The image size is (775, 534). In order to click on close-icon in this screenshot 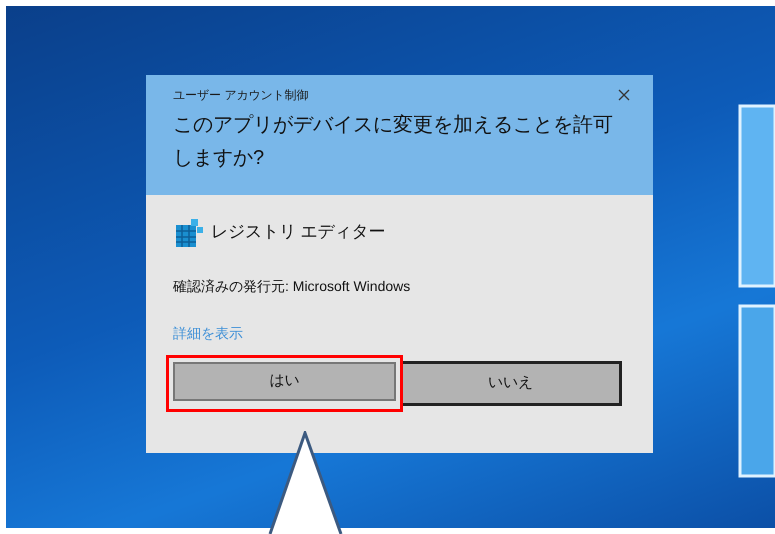, I will do `click(624, 95)`.